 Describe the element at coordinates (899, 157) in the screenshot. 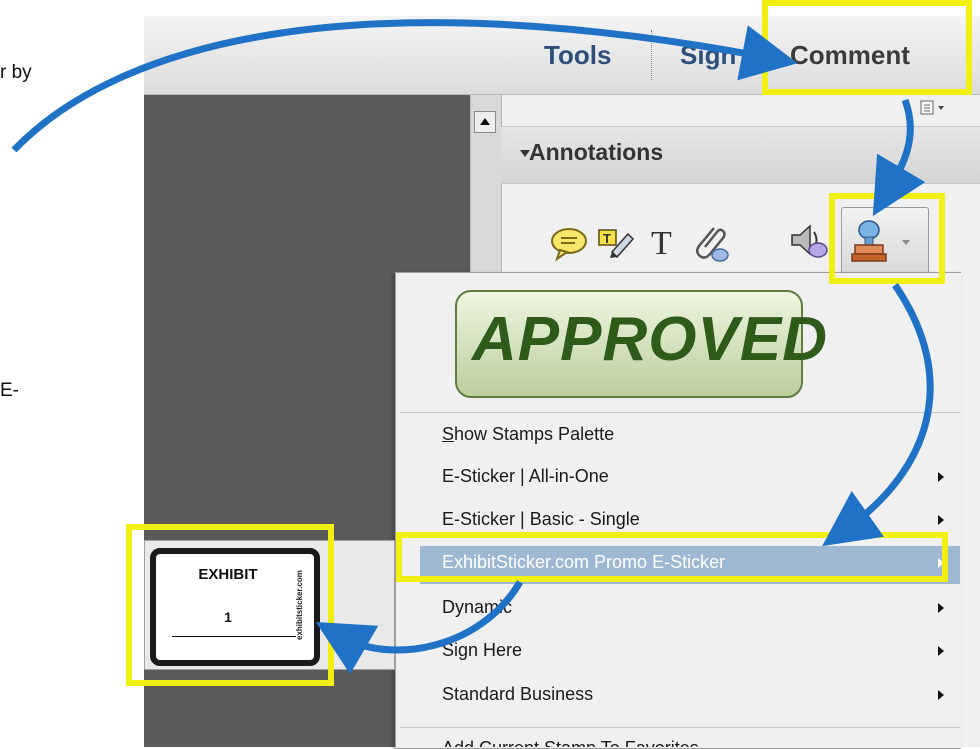

I see `arrow-to-stamp-tool` at that location.